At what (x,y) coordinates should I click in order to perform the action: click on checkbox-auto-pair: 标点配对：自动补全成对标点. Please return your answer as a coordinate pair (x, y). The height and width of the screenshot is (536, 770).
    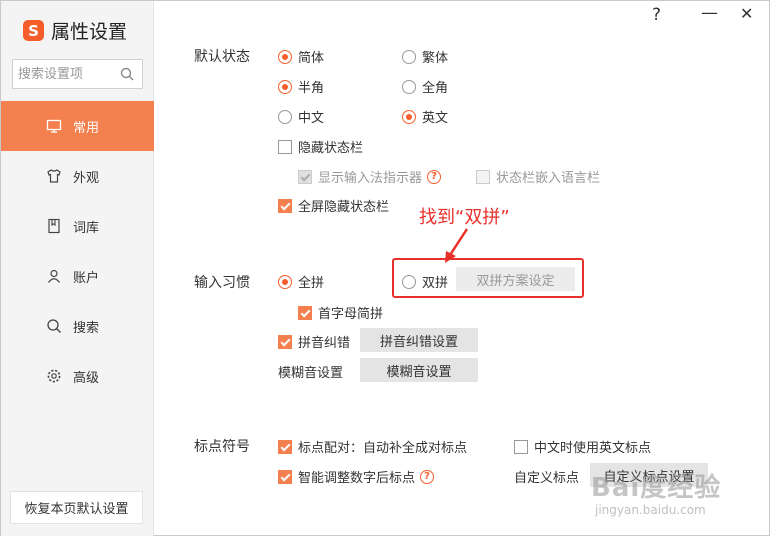
    Looking at the image, I should click on (372, 446).